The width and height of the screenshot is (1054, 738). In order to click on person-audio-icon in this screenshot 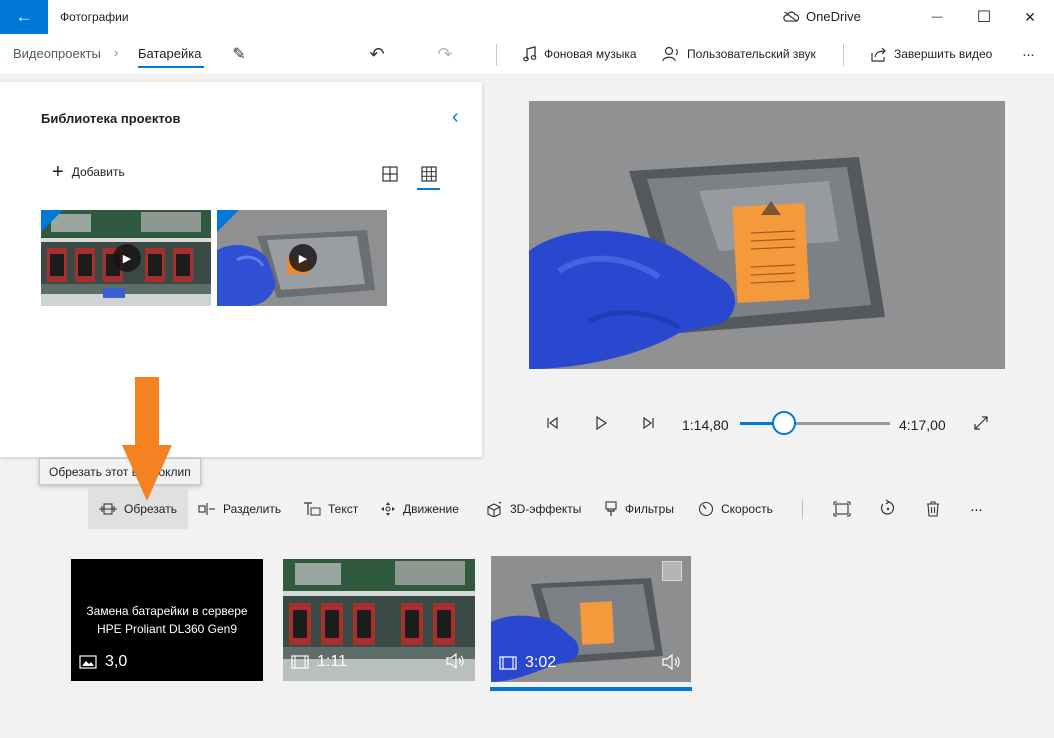, I will do `click(670, 54)`.